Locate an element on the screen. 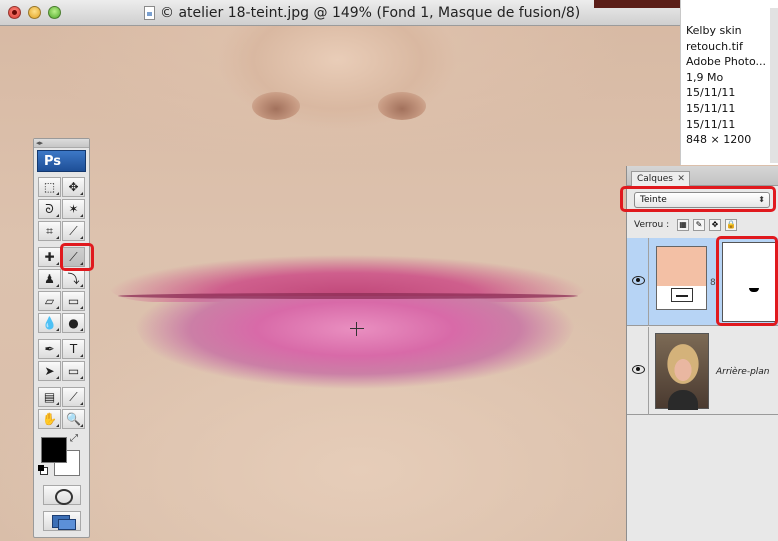 This screenshot has width=778, height=541. lock-position-icon: ✥ is located at coordinates (715, 225).